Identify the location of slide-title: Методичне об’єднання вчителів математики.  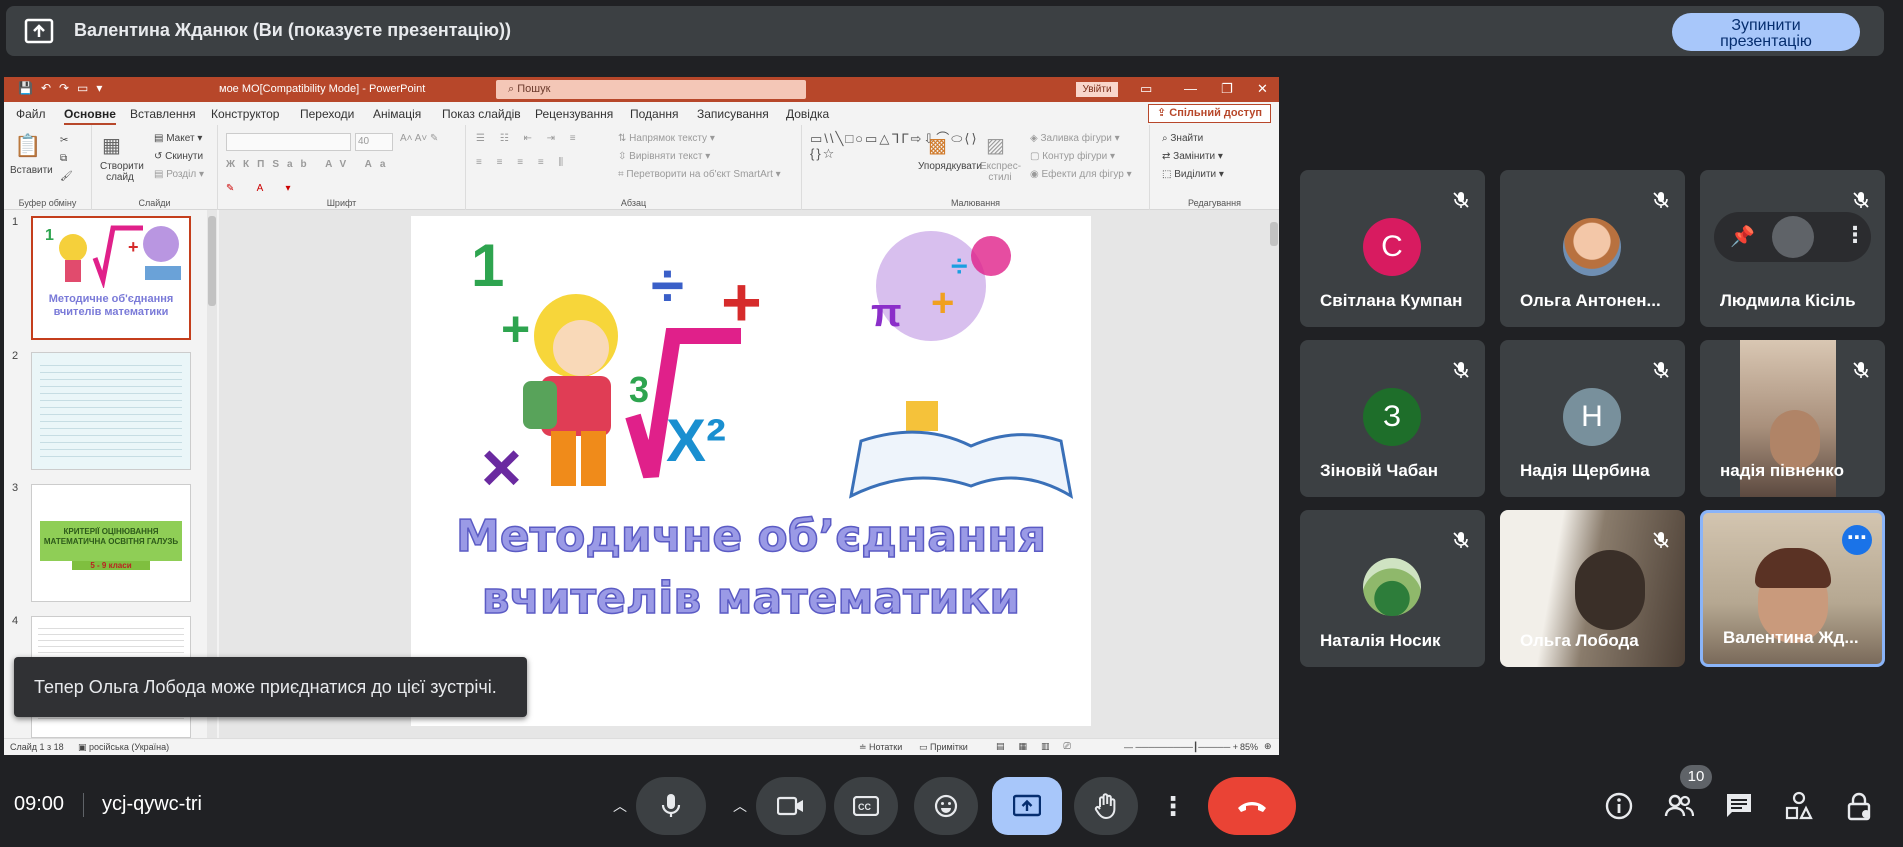
(751, 568).